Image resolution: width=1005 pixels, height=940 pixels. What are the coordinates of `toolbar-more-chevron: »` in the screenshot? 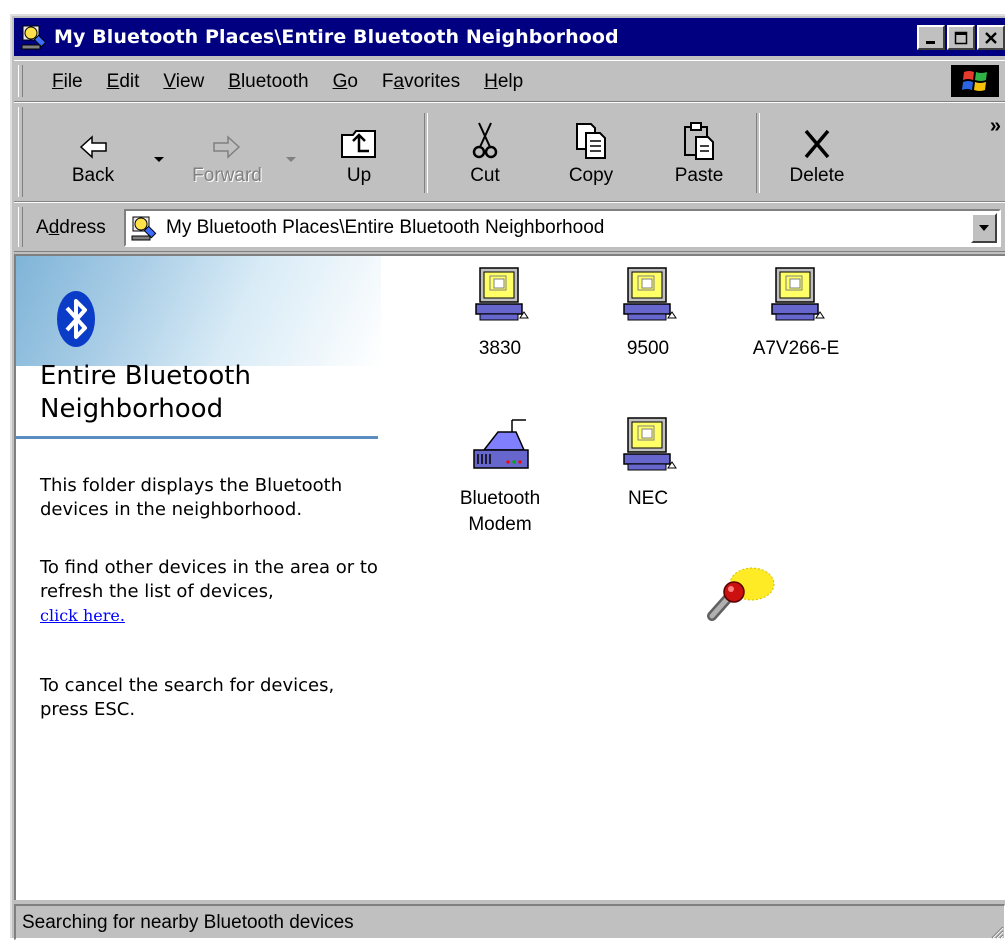 It's located at (995, 126).